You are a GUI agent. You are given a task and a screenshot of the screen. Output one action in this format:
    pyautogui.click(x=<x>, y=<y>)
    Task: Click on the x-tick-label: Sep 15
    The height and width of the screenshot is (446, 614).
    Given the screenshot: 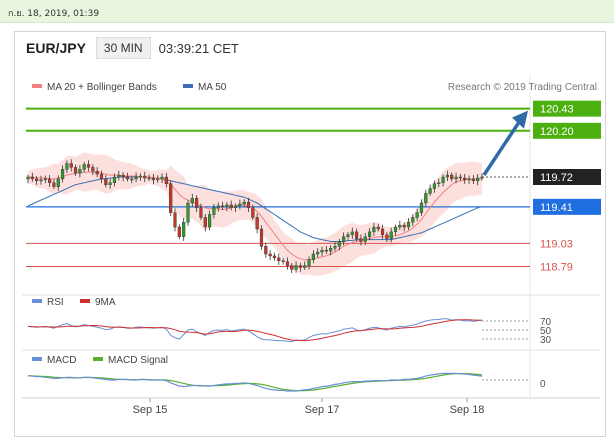 What is the action you would take?
    pyautogui.click(x=150, y=410)
    